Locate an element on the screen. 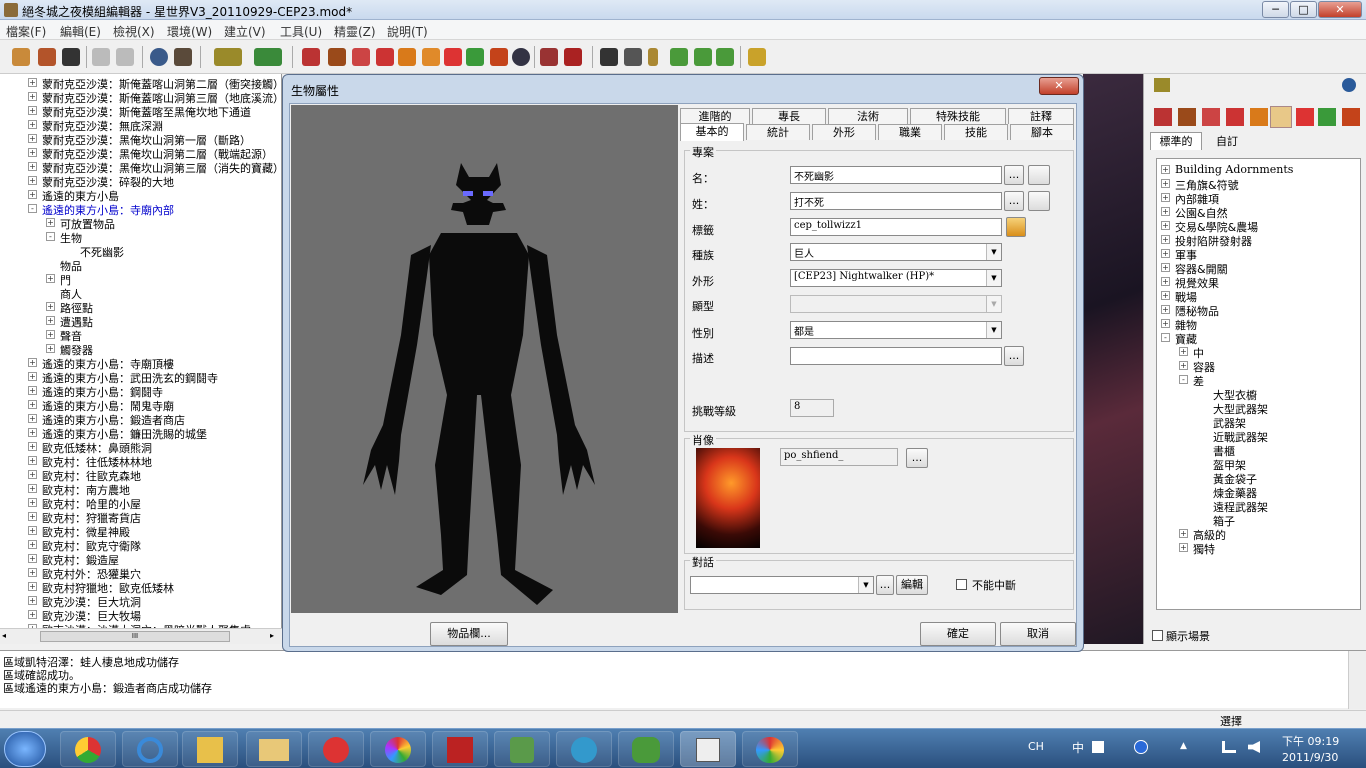 Image resolution: width=1366 pixels, height=768 pixels. script-icon is located at coordinates (609, 57).